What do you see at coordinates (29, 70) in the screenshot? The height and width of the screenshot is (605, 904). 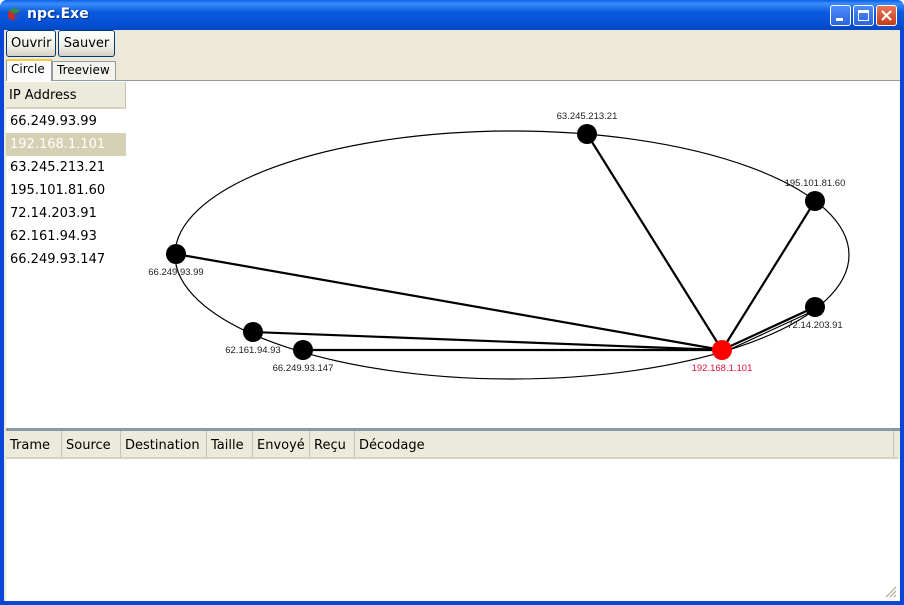 I see `tab-circle: Circle` at bounding box center [29, 70].